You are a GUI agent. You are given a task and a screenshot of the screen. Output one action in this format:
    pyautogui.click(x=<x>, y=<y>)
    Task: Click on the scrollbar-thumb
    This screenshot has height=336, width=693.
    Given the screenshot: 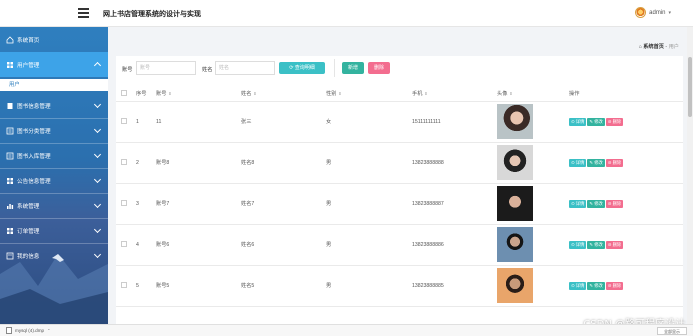 What is the action you would take?
    pyautogui.click(x=690, y=87)
    